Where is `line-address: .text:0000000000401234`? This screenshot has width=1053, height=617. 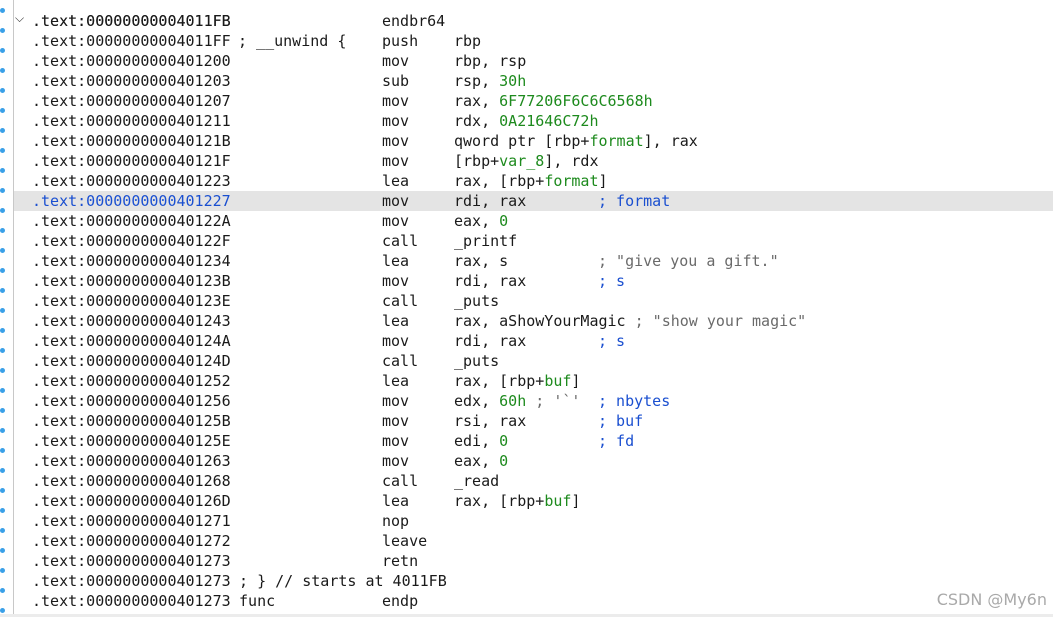
line-address: .text:0000000000401234 is located at coordinates (131, 261).